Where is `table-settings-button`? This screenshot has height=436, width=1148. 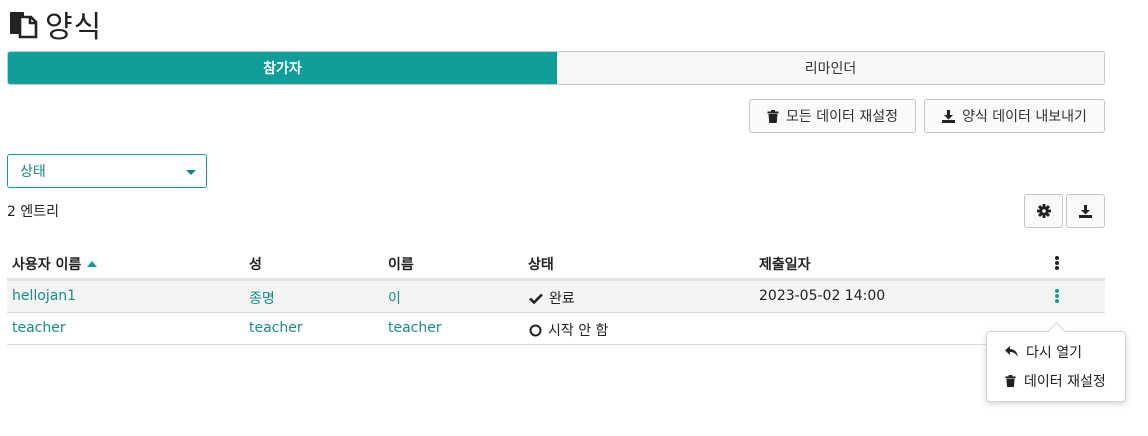 table-settings-button is located at coordinates (1043, 211).